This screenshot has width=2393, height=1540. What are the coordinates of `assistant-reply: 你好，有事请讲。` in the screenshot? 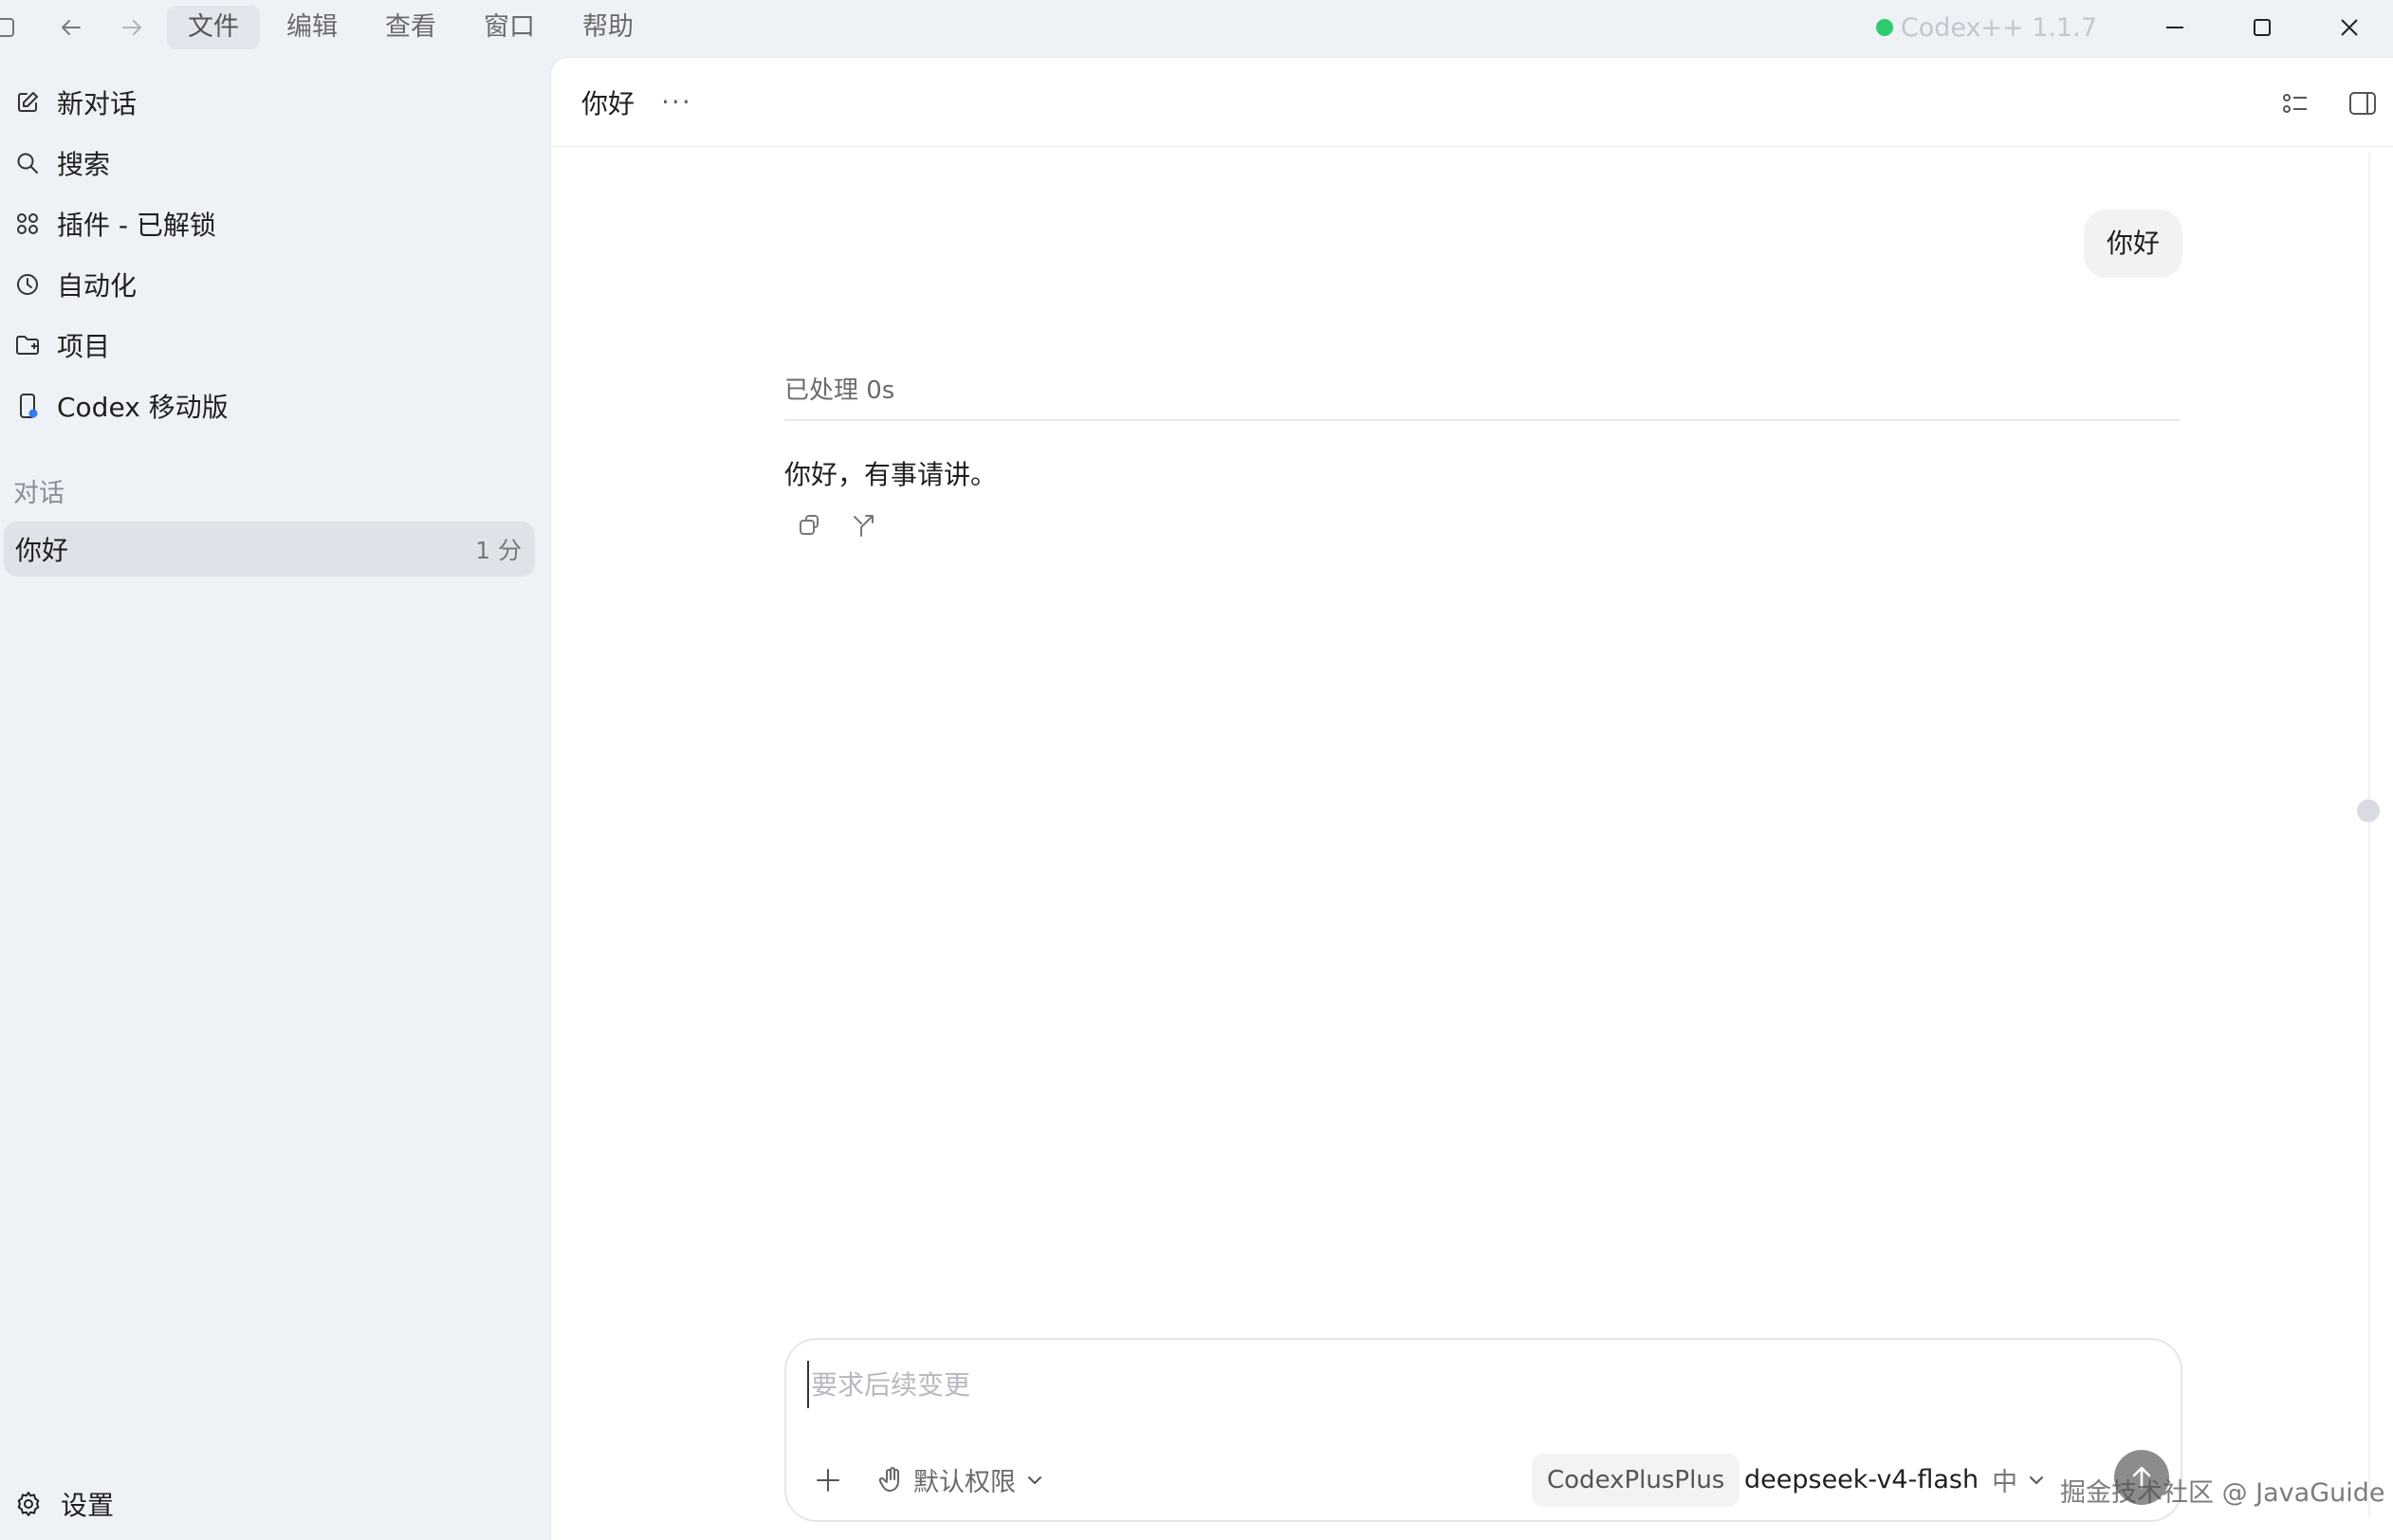 It's located at (891, 474).